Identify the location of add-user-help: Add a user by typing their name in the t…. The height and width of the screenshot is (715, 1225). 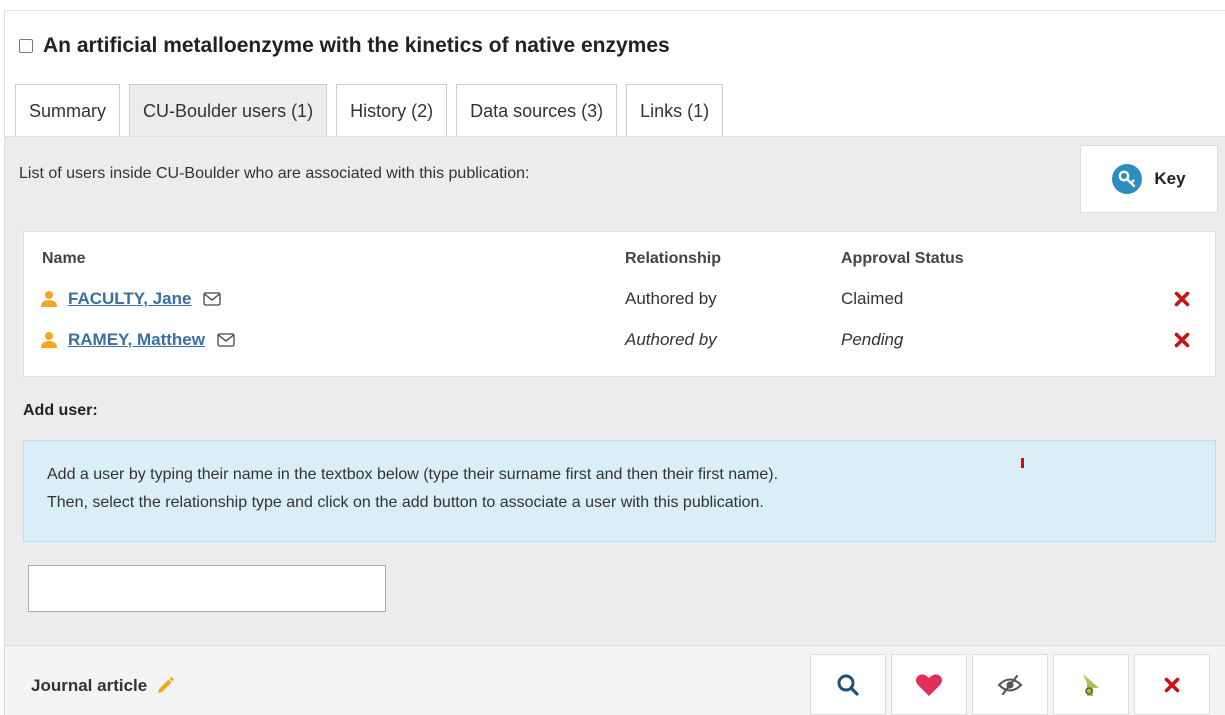
(619, 491).